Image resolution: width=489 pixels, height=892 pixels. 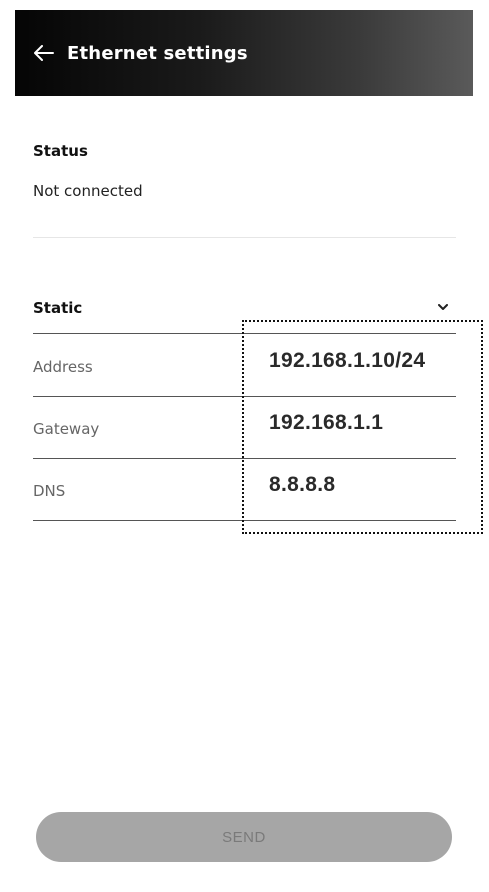 What do you see at coordinates (157, 53) in the screenshot?
I see `page-title: Ethernet settings` at bounding box center [157, 53].